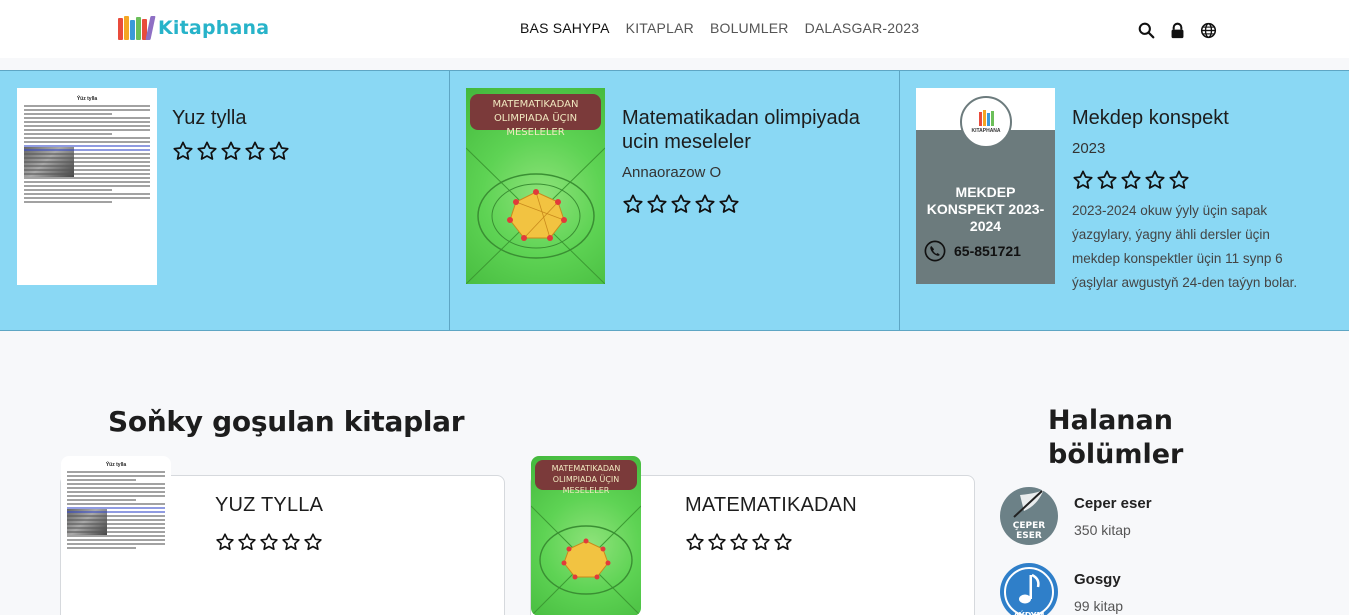 The width and height of the screenshot is (1349, 615). I want to click on book-title: MATEMATIKADAN, so click(771, 505).